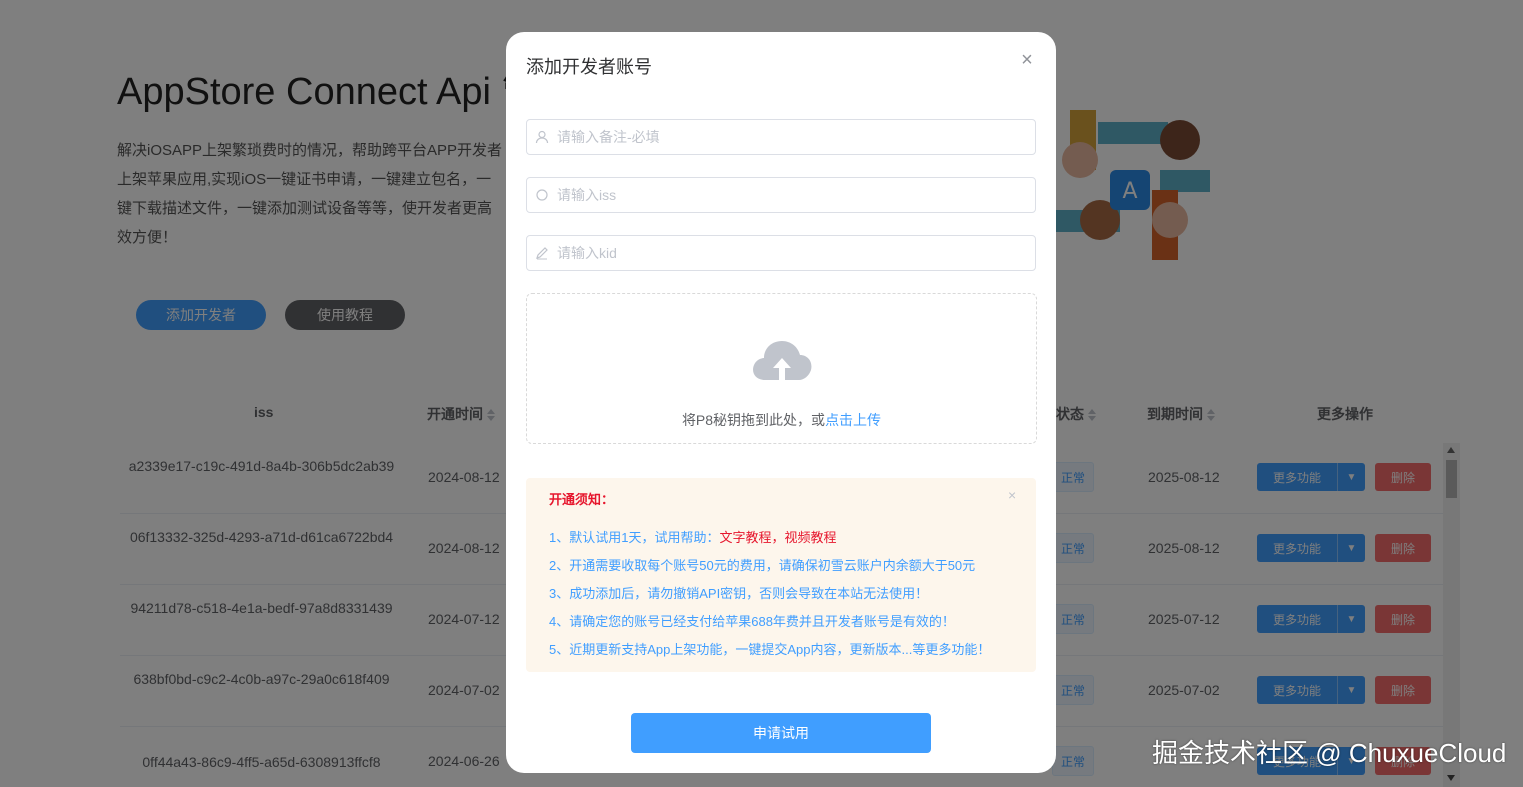  I want to click on p8-upload-dropzone: 将P8秘钥拖到此处，或点击上传, so click(781, 368).